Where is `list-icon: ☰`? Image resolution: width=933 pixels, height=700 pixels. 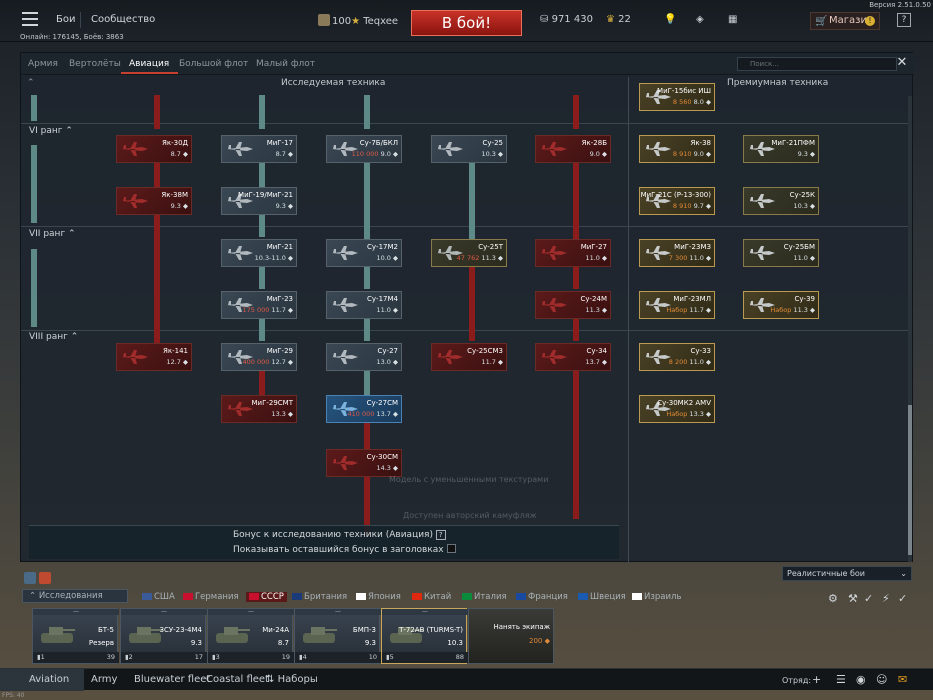 list-icon: ☰ is located at coordinates (841, 679).